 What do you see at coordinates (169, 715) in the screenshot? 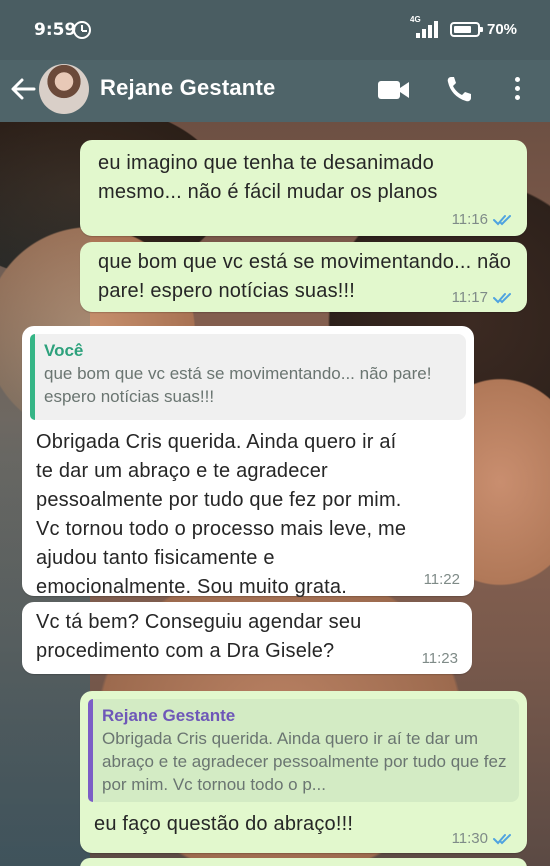
I see `quote-author: Rejane Gestante` at bounding box center [169, 715].